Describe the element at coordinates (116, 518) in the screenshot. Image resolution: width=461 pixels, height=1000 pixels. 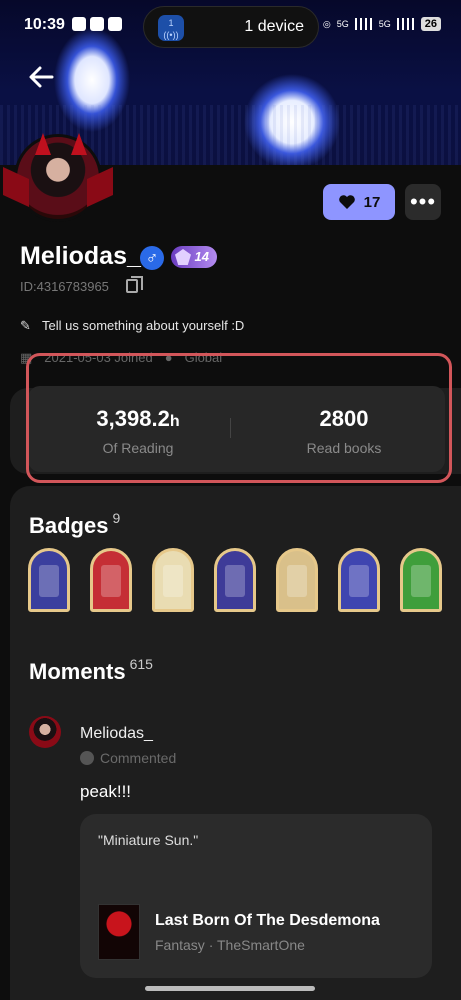
I see `badges-count: 9` at that location.